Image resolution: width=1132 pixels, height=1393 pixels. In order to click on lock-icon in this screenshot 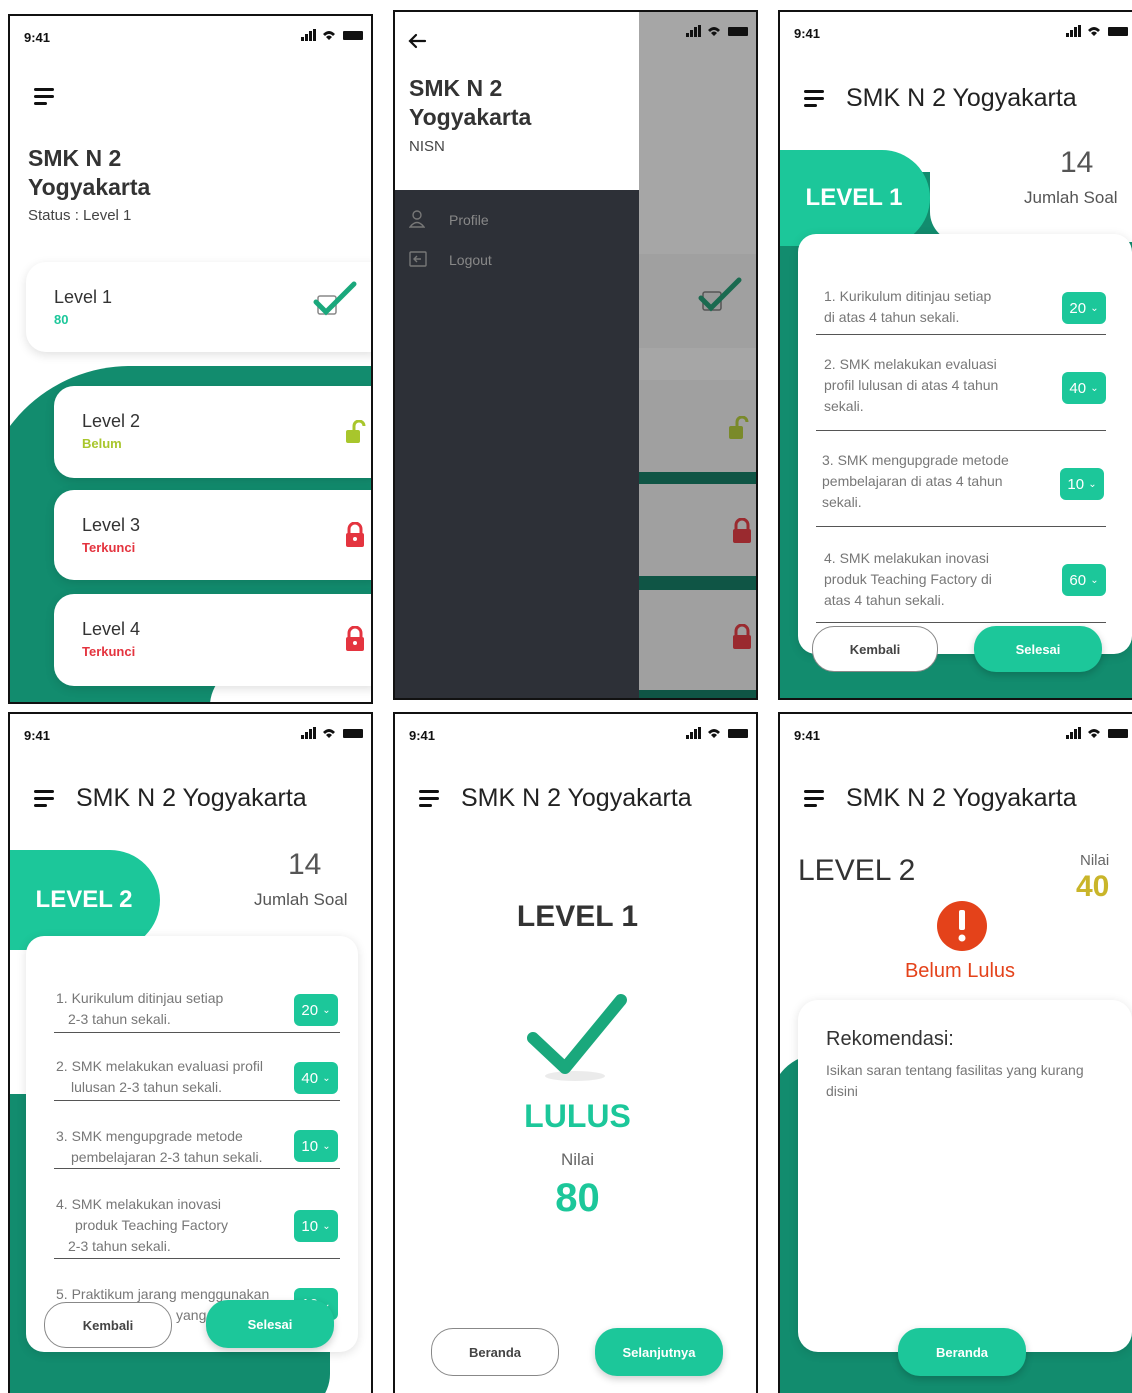, I will do `click(355, 534)`.